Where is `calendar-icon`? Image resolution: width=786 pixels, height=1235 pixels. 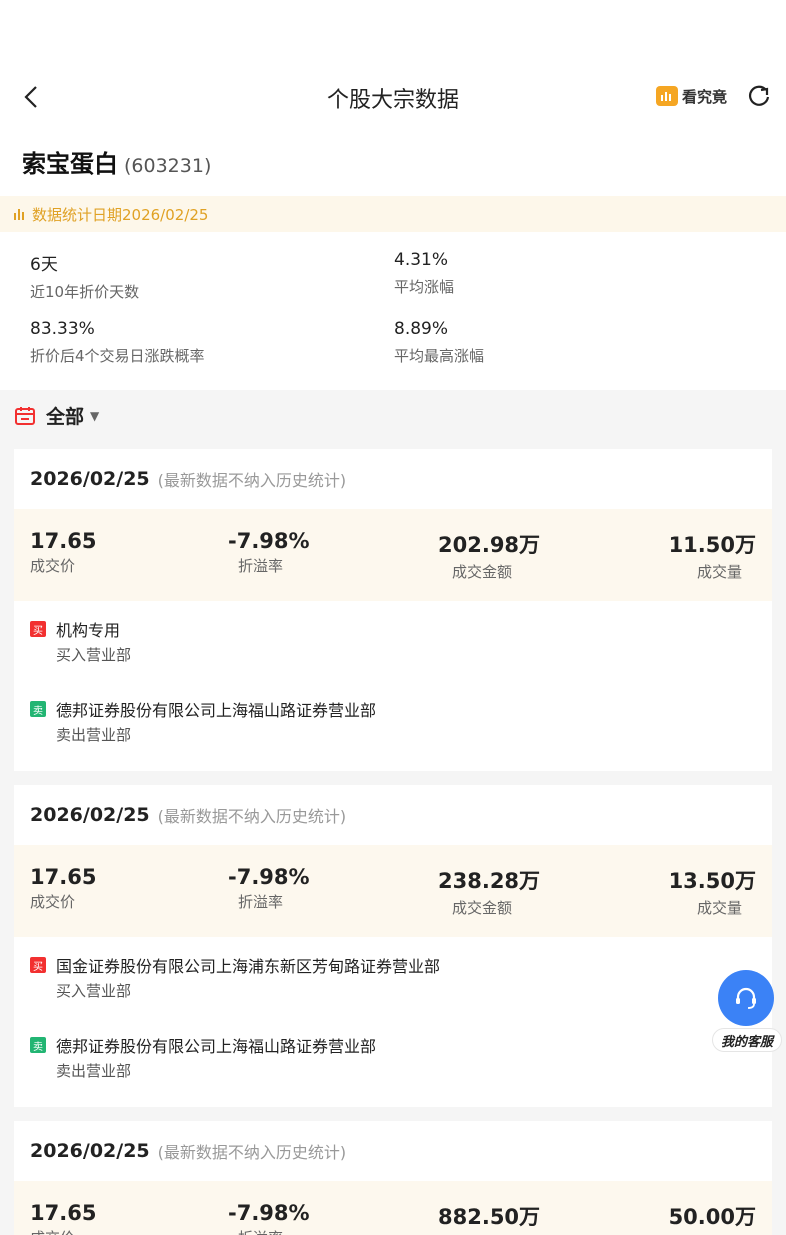 calendar-icon is located at coordinates (25, 415).